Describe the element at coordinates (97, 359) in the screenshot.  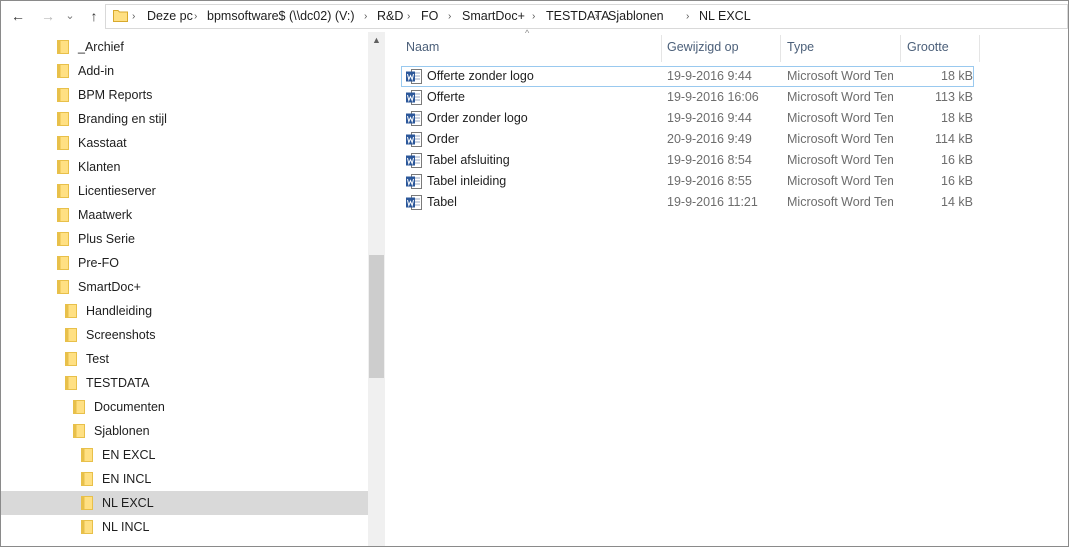
I see `tree-item-label: Test` at that location.